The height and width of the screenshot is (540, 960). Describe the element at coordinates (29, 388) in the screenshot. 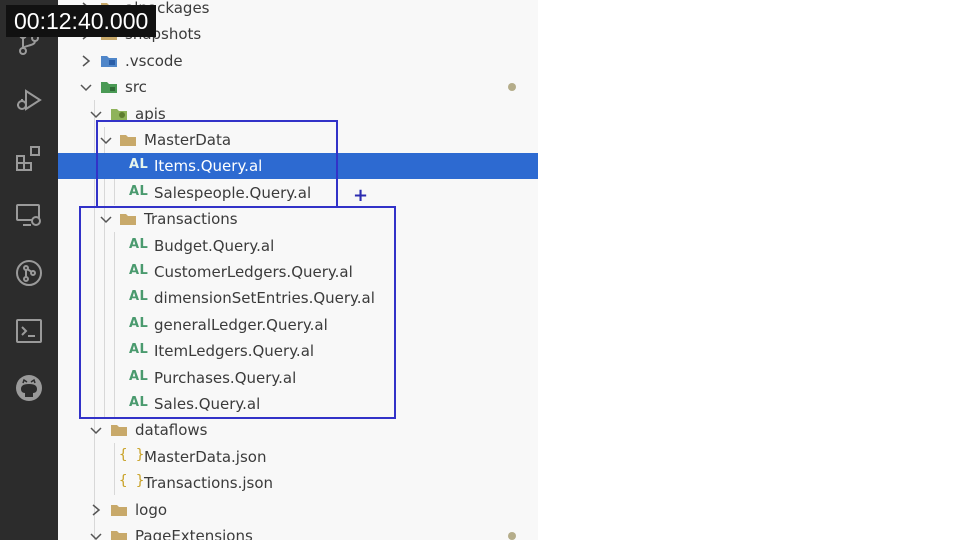

I see `github-icon` at that location.